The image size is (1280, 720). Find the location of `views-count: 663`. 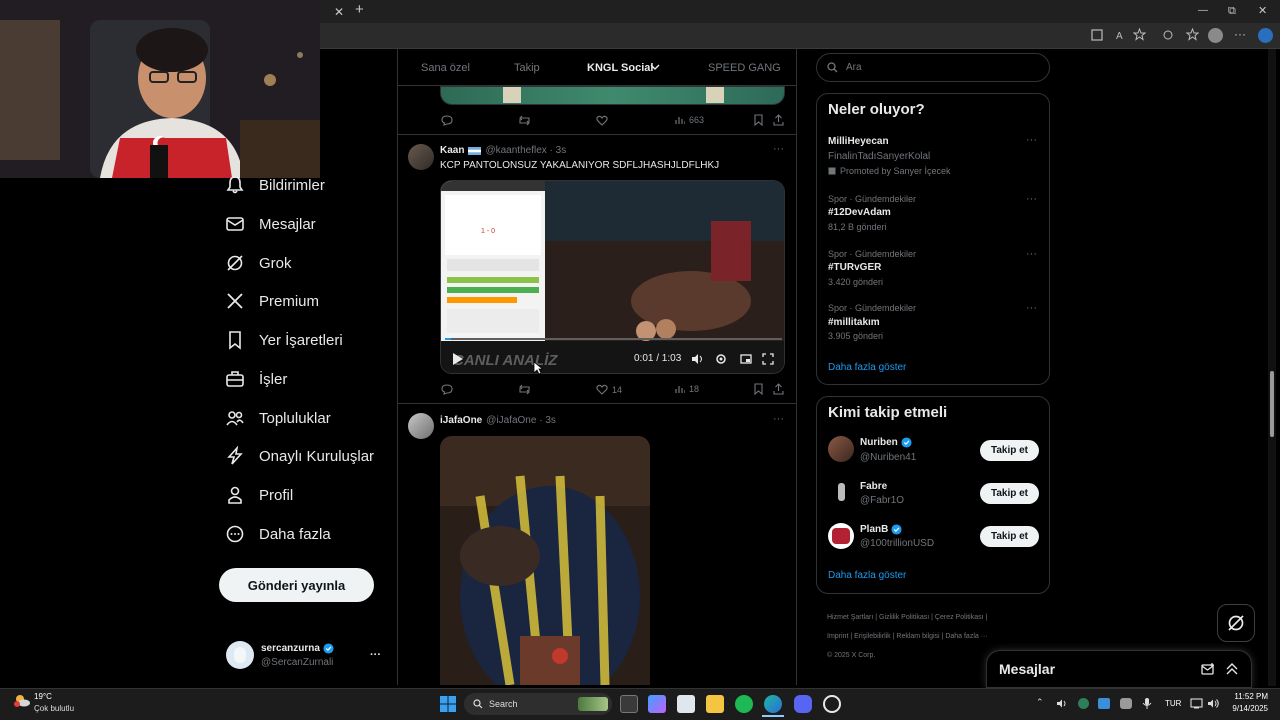

views-count: 663 is located at coordinates (689, 120).